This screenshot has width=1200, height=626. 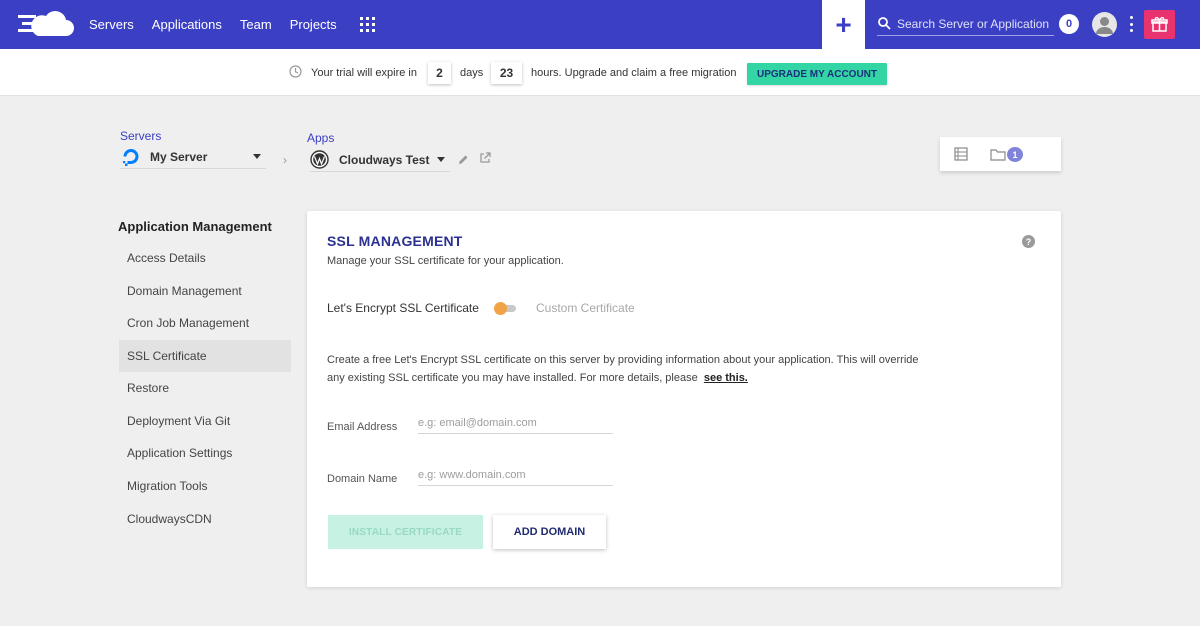 I want to click on servers-label: Servers, so click(x=141, y=136).